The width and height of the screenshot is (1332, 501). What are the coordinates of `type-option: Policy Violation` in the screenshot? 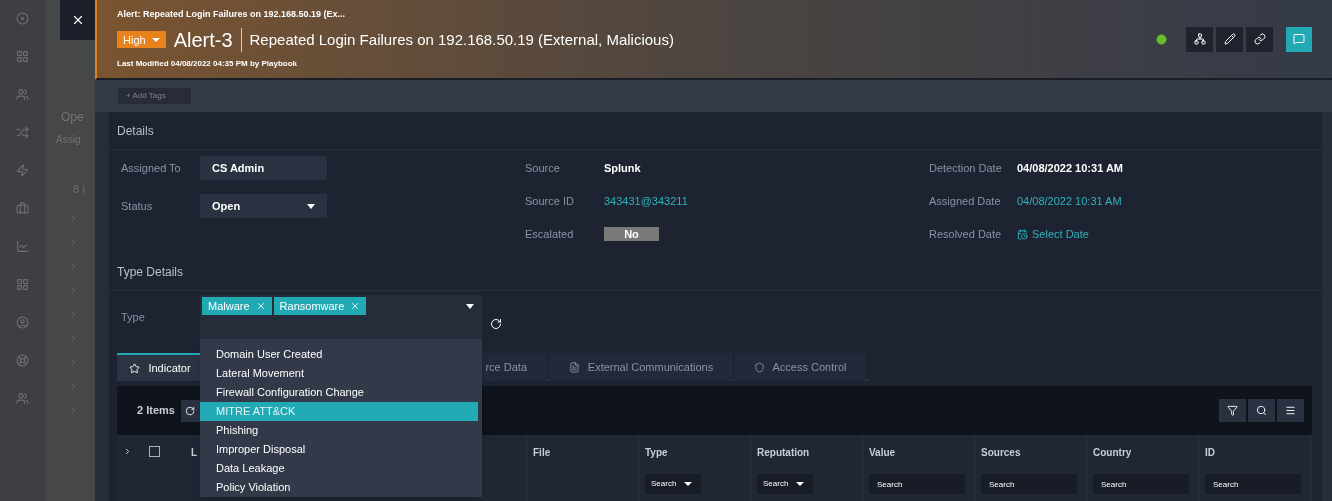 It's located at (339, 487).